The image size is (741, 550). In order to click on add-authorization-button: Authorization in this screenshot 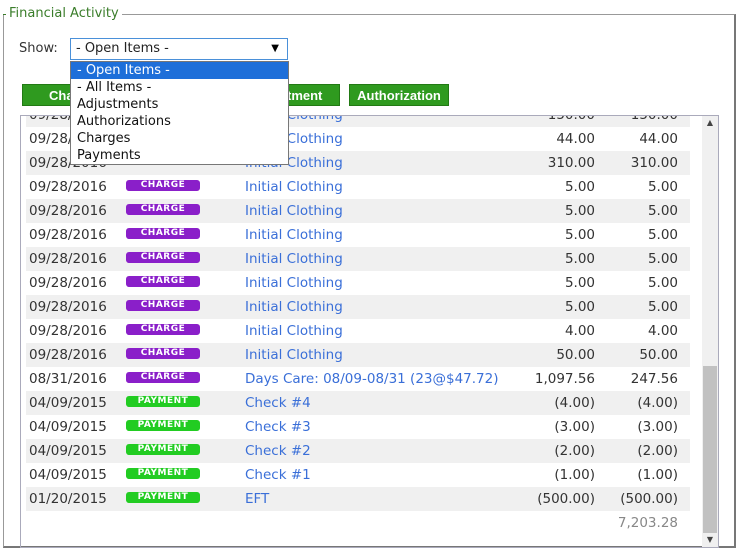, I will do `click(399, 95)`.